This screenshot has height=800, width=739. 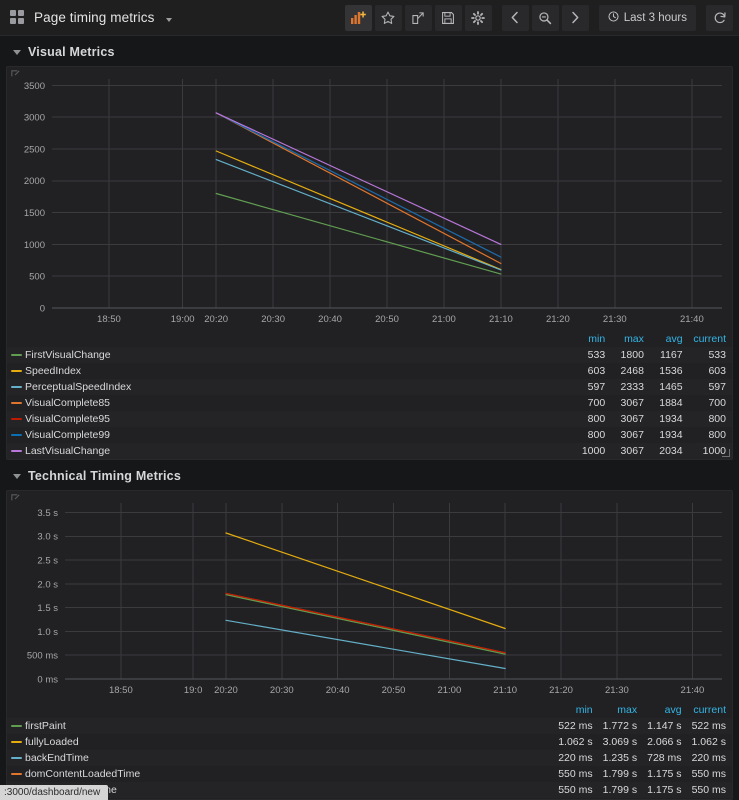 What do you see at coordinates (358, 17) in the screenshot?
I see `add-panel-button` at bounding box center [358, 17].